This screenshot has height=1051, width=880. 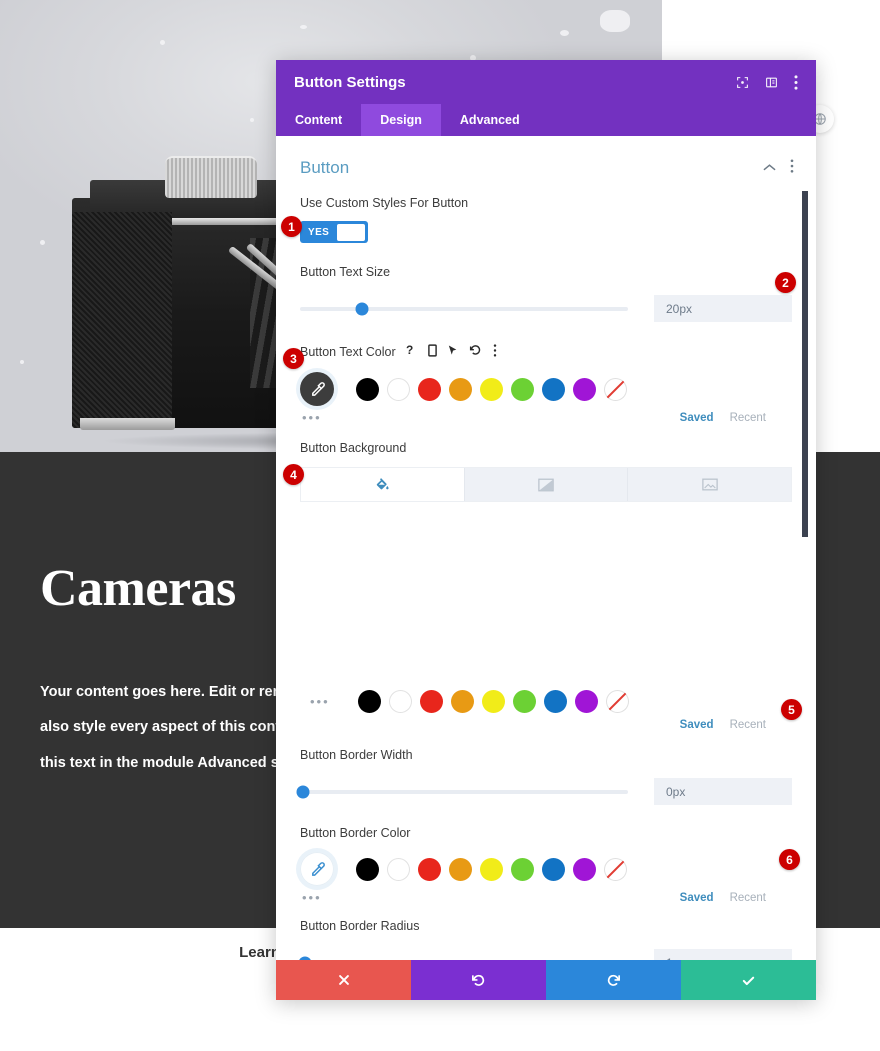 What do you see at coordinates (613, 980) in the screenshot?
I see `redo-button` at bounding box center [613, 980].